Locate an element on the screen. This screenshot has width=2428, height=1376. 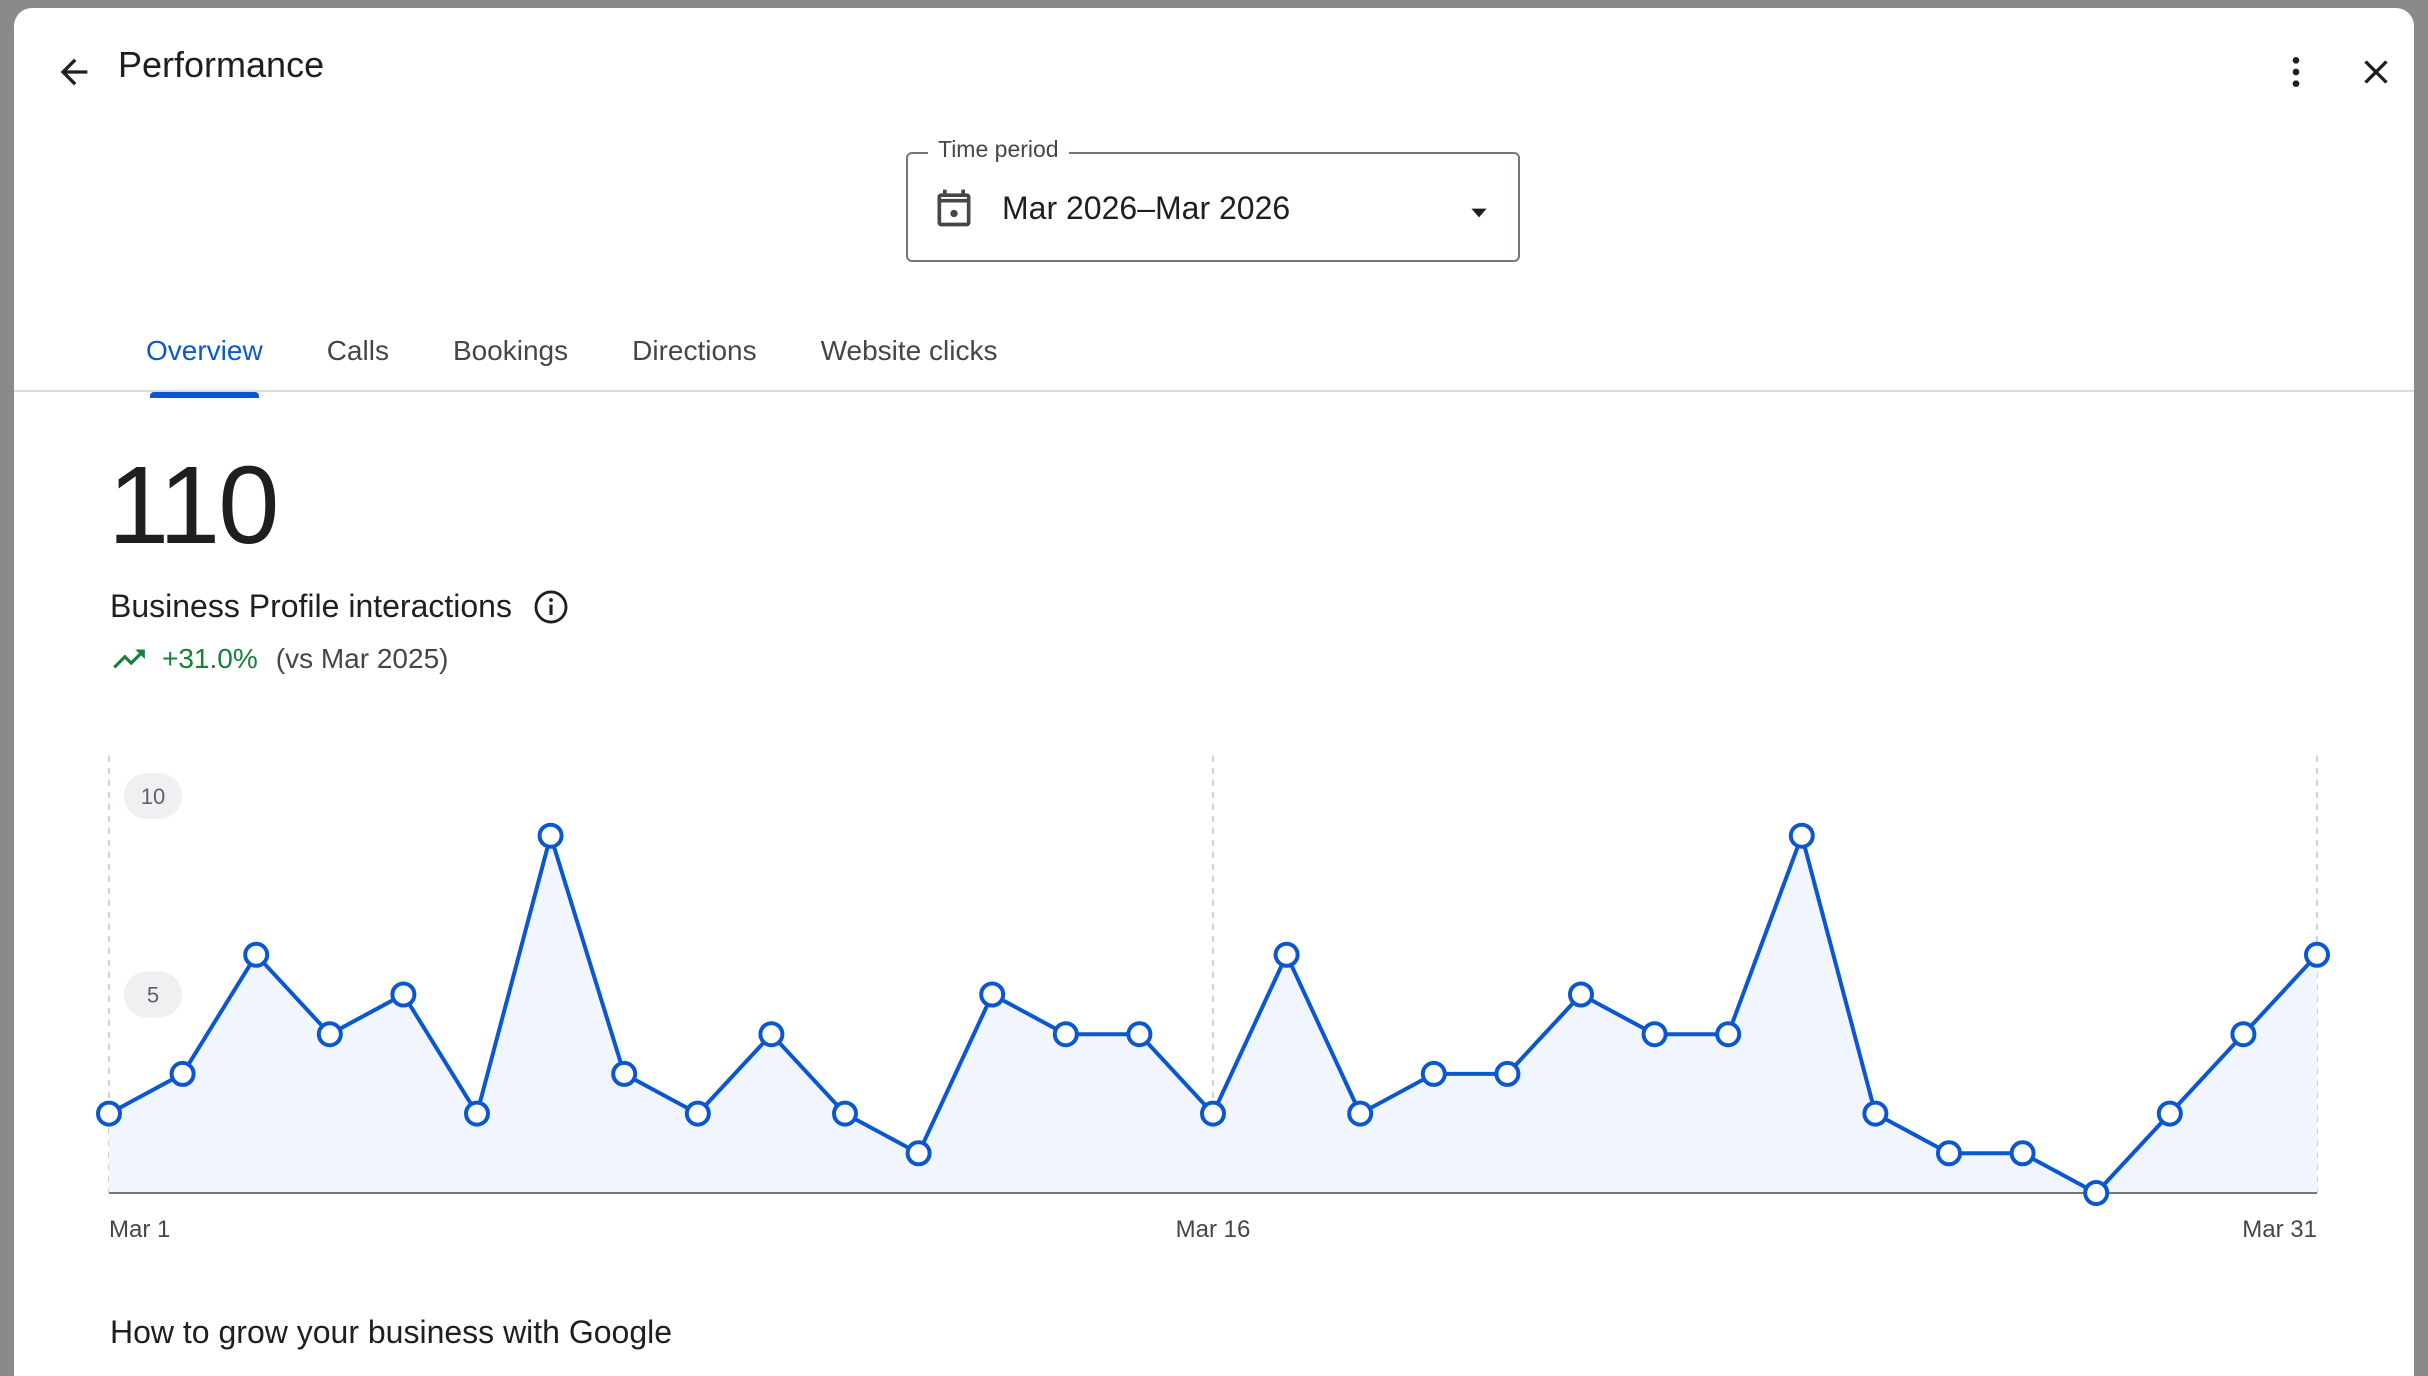
time-period-select: Time period Mar 2026–Mar 2026 is located at coordinates (1213, 199).